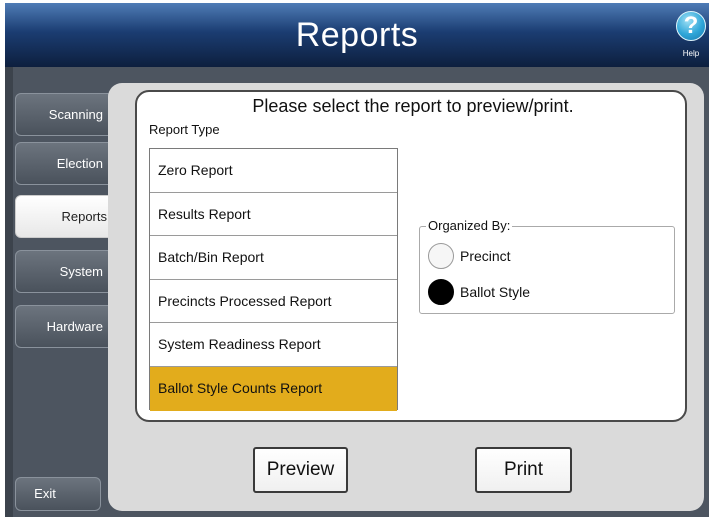 Image resolution: width=713 pixels, height=519 pixels. I want to click on report-item-zero: Zero Report, so click(273, 171).